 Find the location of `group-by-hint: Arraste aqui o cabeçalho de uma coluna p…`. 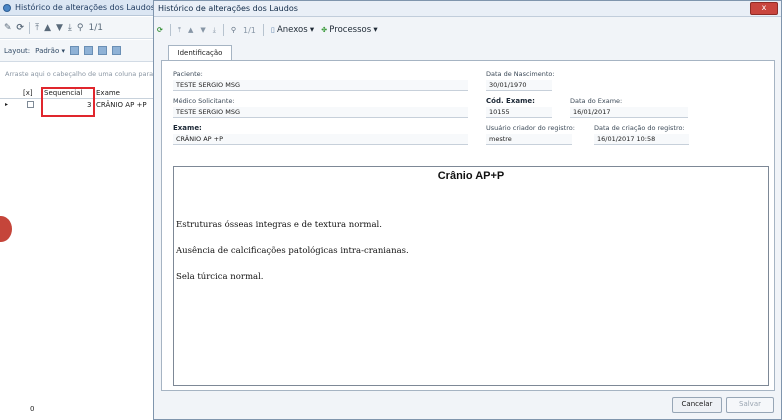

group-by-hint: Arraste aqui o cabeçalho de uma coluna p… is located at coordinates (79, 74).